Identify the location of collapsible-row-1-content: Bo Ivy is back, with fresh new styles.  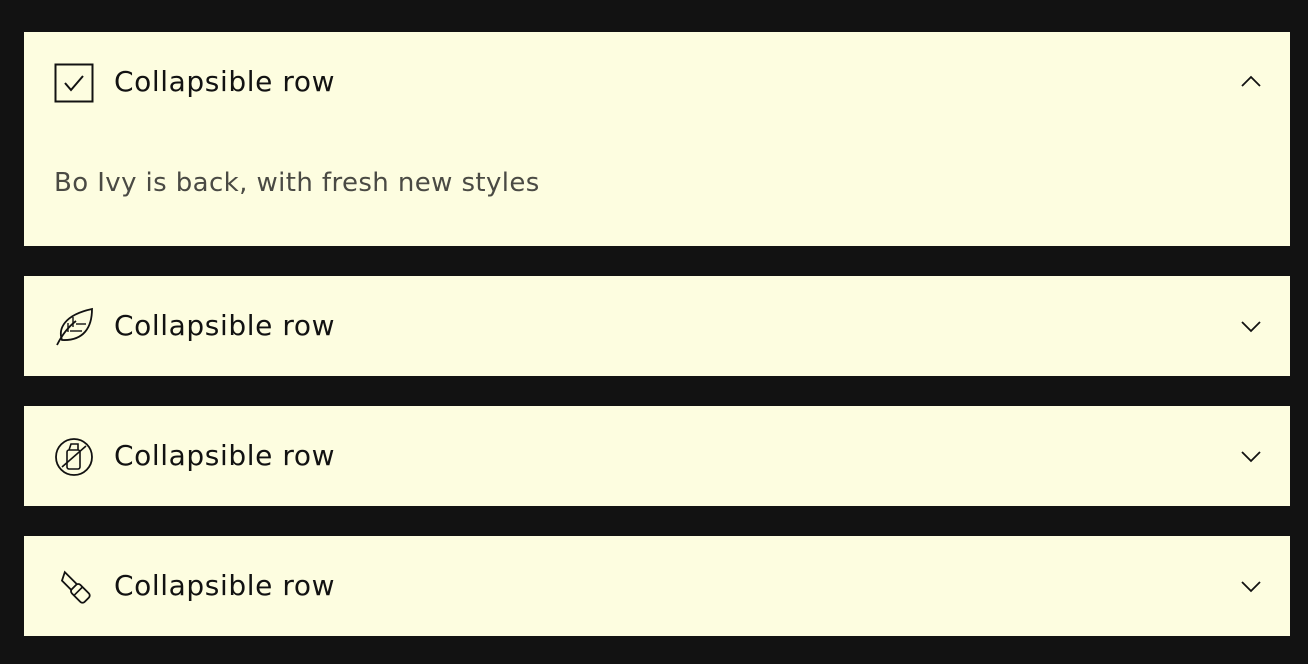
(297, 183).